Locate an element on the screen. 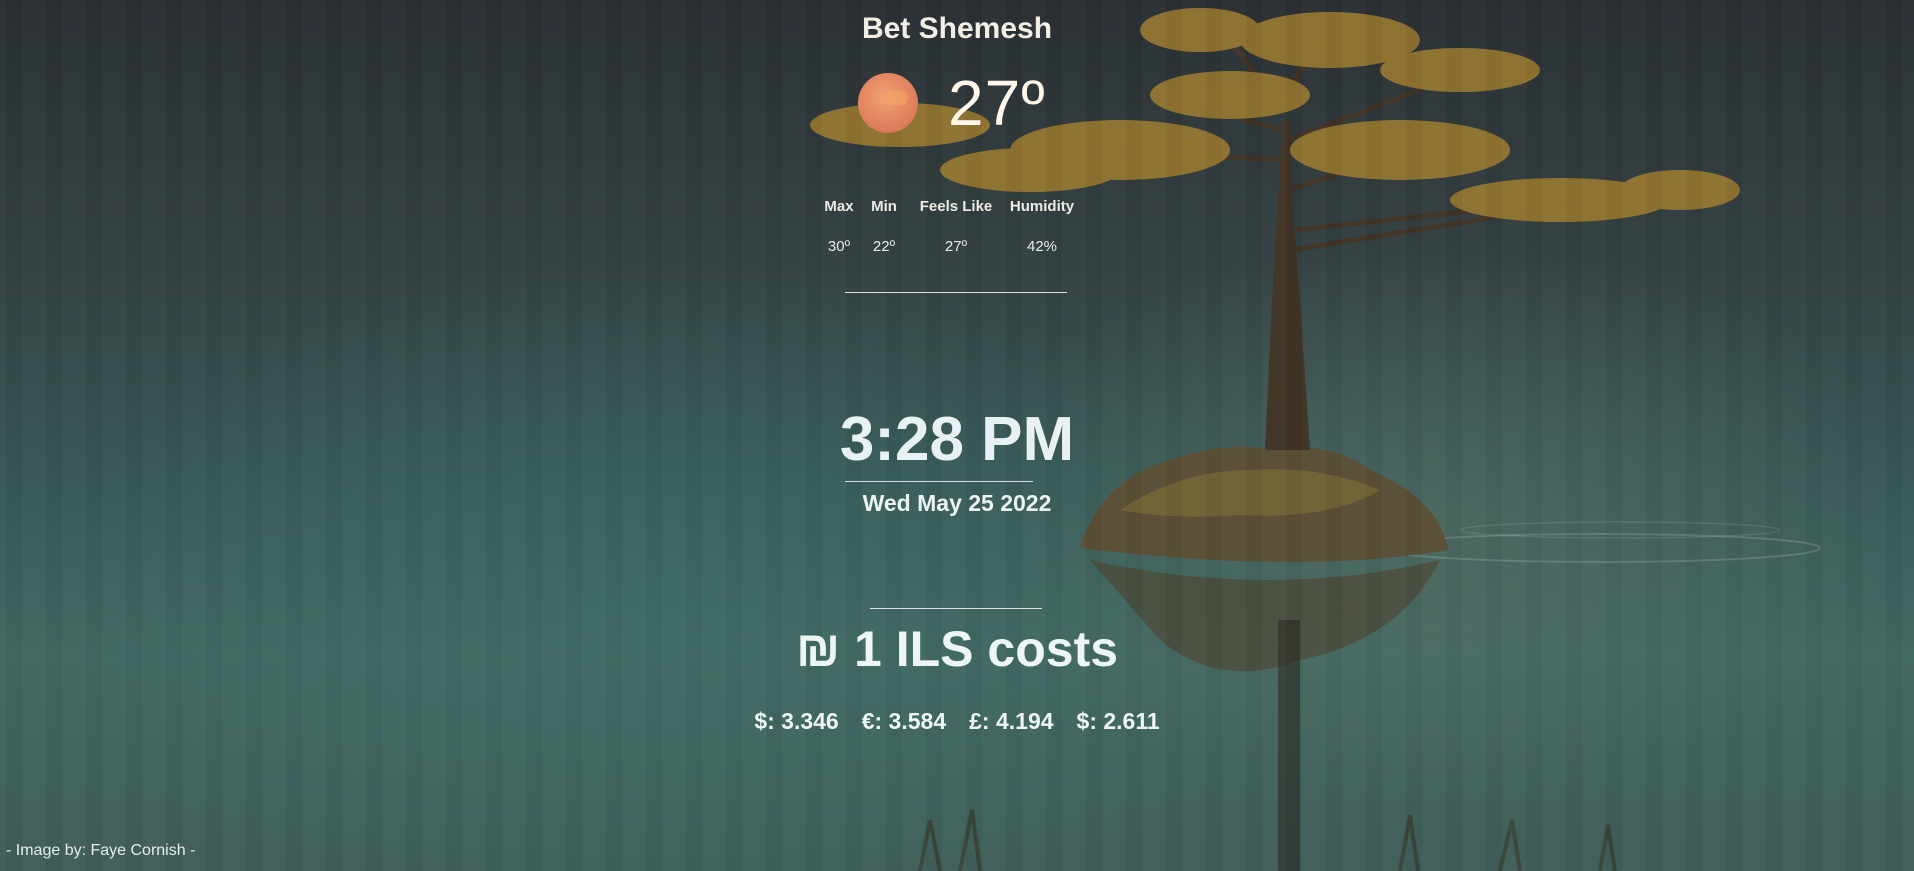 Image resolution: width=1914 pixels, height=871 pixels. clock-date: Wed May 25 2022 is located at coordinates (957, 503).